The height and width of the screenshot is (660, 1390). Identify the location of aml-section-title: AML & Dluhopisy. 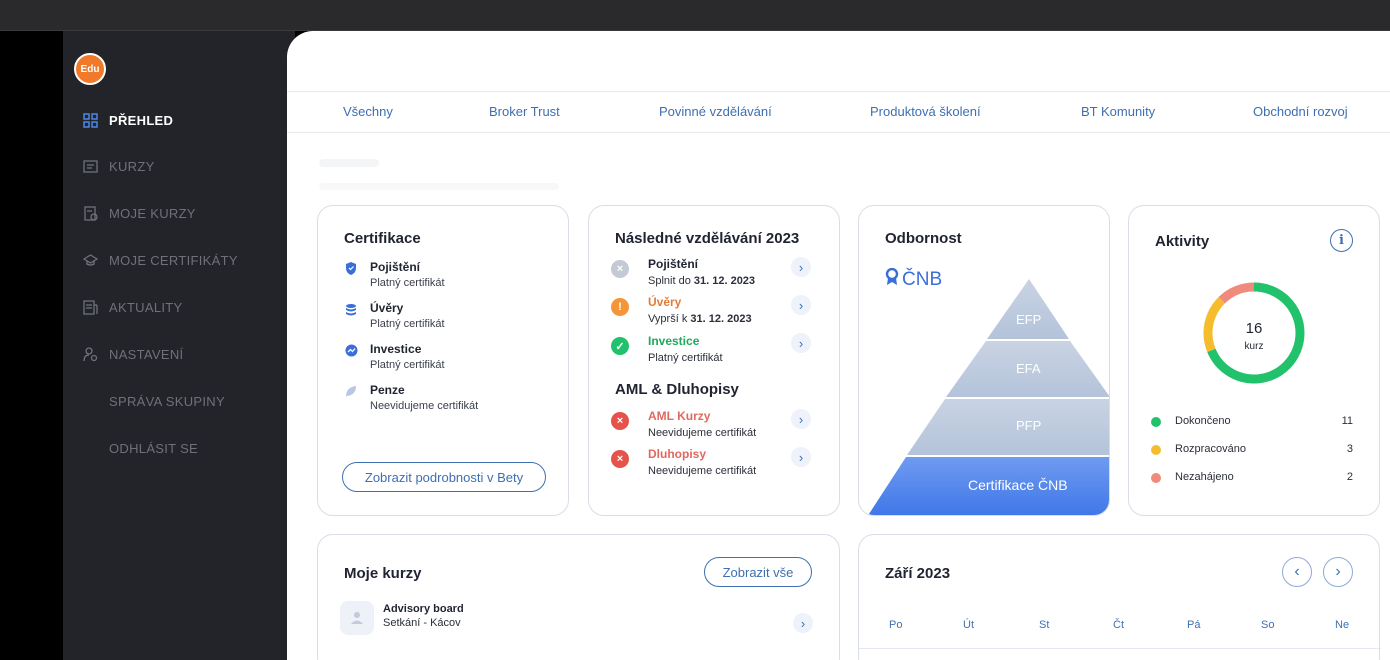
(677, 389).